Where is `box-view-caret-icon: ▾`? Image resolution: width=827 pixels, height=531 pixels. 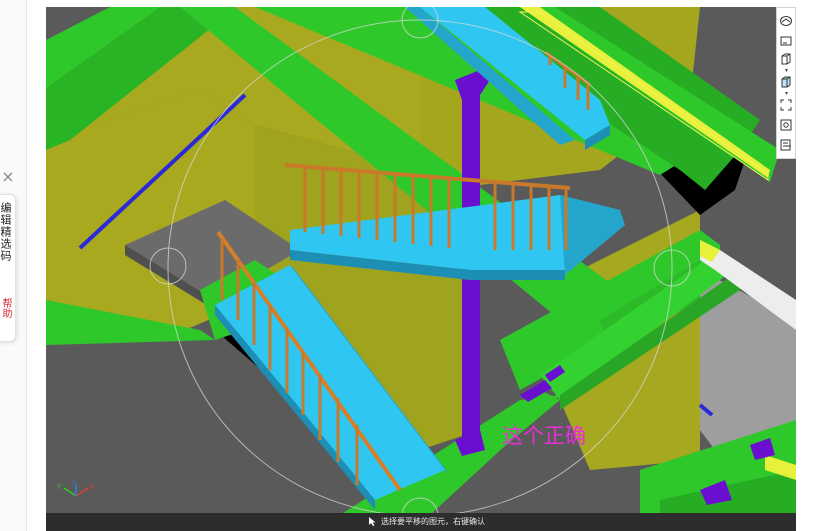 box-view-caret-icon: ▾ is located at coordinates (787, 71).